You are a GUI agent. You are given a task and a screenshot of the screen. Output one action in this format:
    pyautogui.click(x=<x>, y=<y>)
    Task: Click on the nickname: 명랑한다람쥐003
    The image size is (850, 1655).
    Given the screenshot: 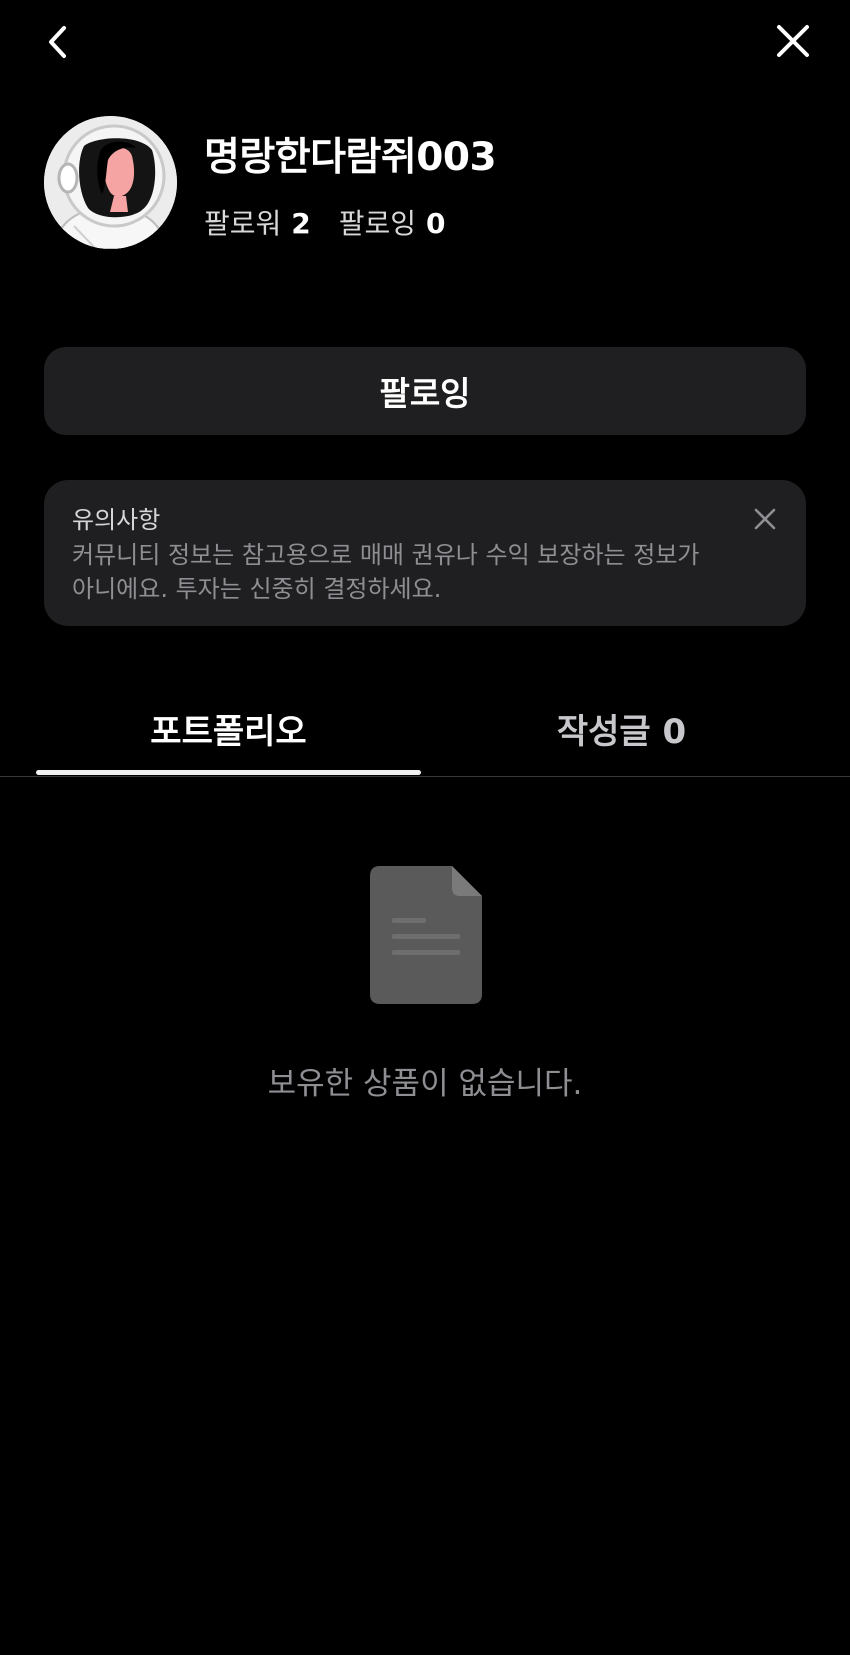 What is the action you would take?
    pyautogui.click(x=350, y=157)
    